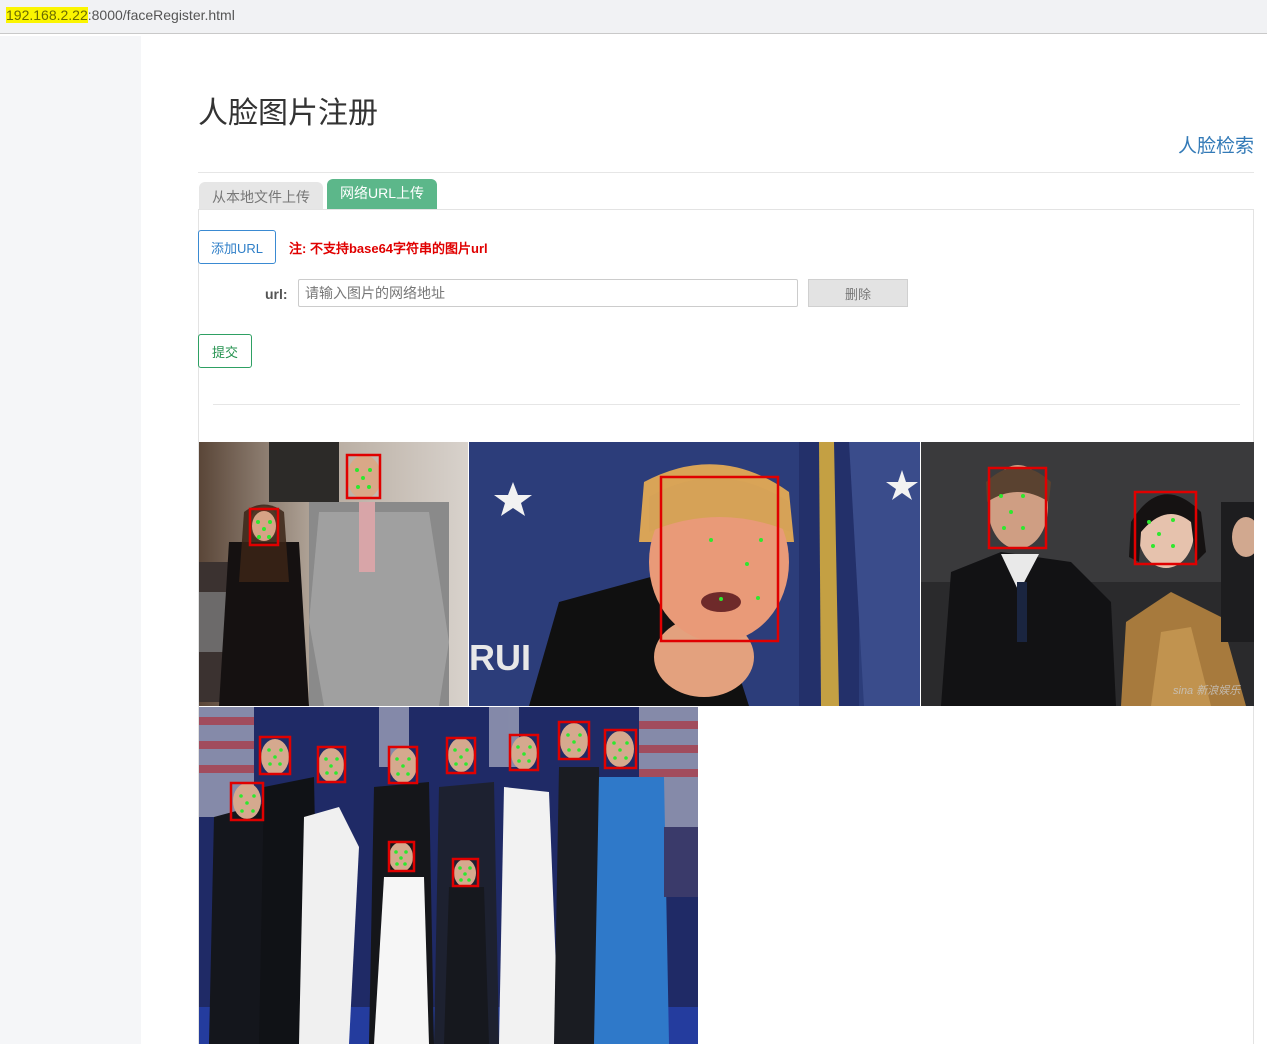  What do you see at coordinates (694, 574) in the screenshot?
I see `result-photo-2: RUI` at bounding box center [694, 574].